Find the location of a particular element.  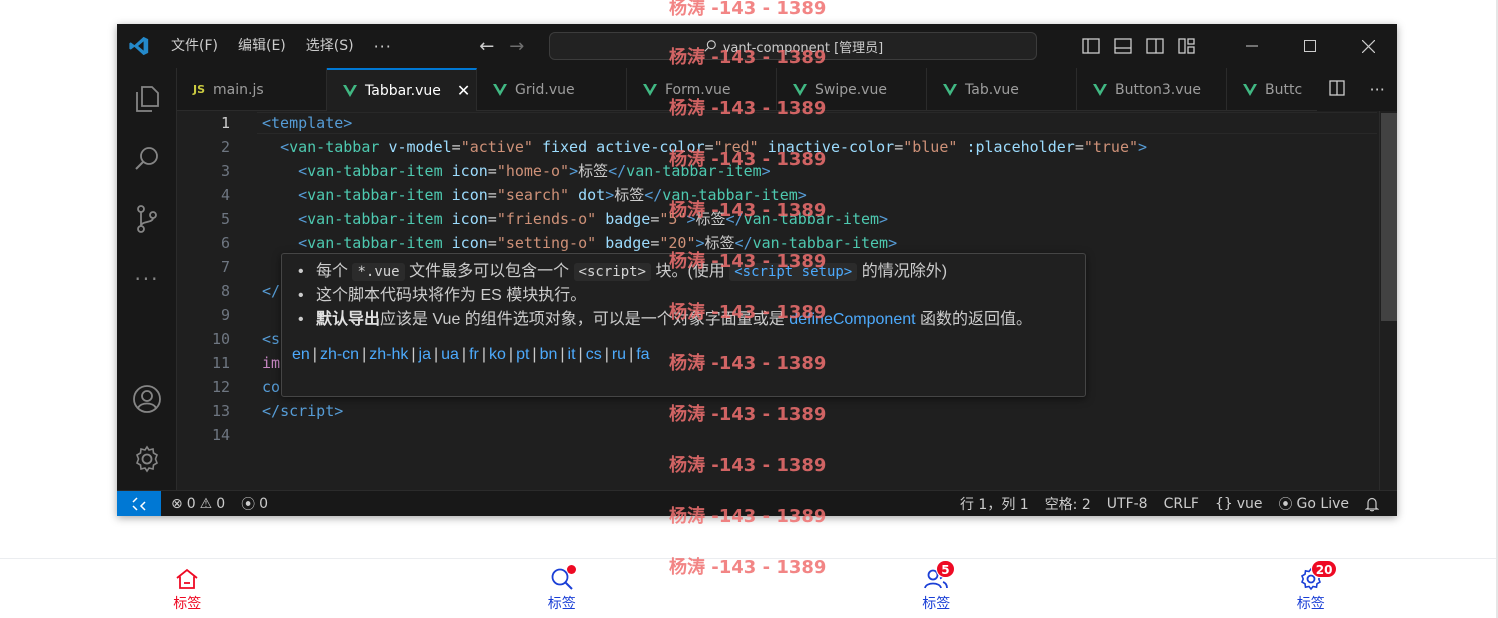

tab-button3-vue: Button3.vue is located at coordinates (1152, 89).